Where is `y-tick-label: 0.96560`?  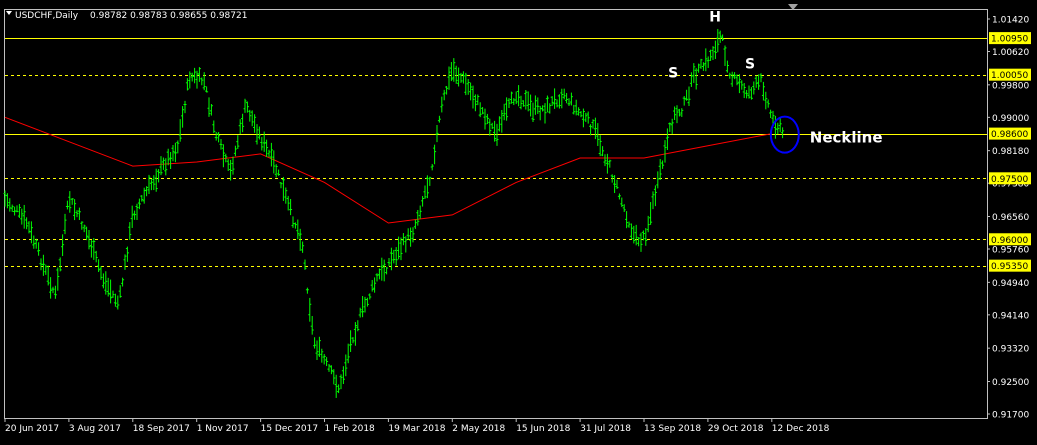 y-tick-label: 0.96560 is located at coordinates (1010, 218).